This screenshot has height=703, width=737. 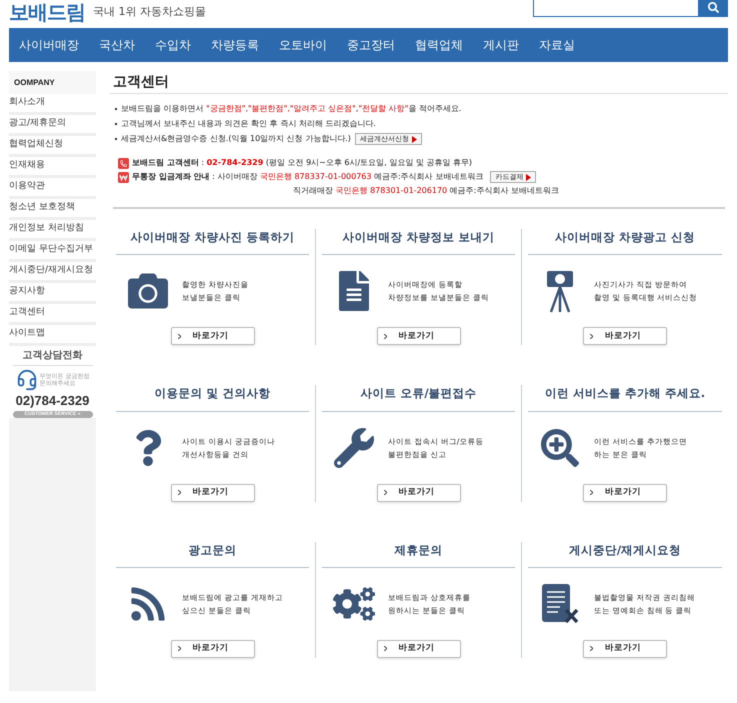 What do you see at coordinates (52, 104) in the screenshot?
I see `sidebar-link: 회사소개` at bounding box center [52, 104].